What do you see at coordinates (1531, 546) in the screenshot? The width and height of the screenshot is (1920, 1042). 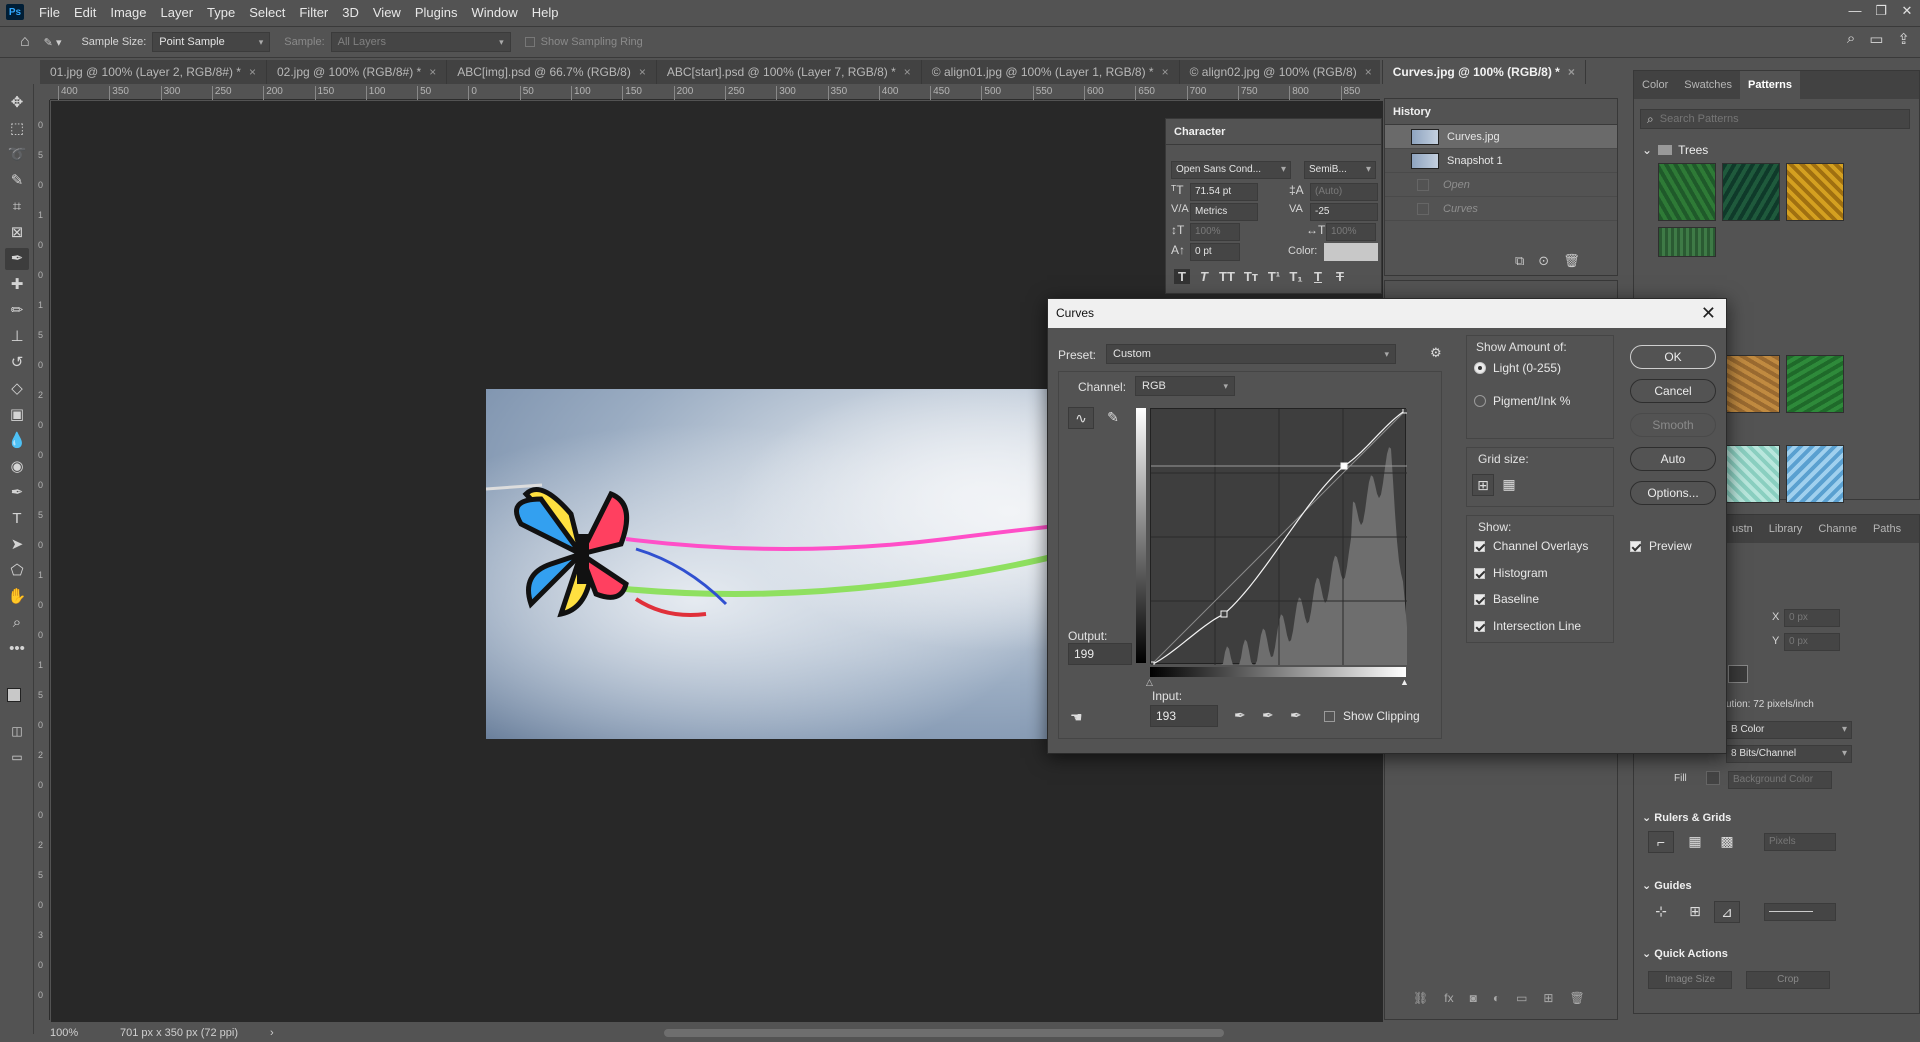 I see `channel-overlays-checkbox: Channel Overlays` at bounding box center [1531, 546].